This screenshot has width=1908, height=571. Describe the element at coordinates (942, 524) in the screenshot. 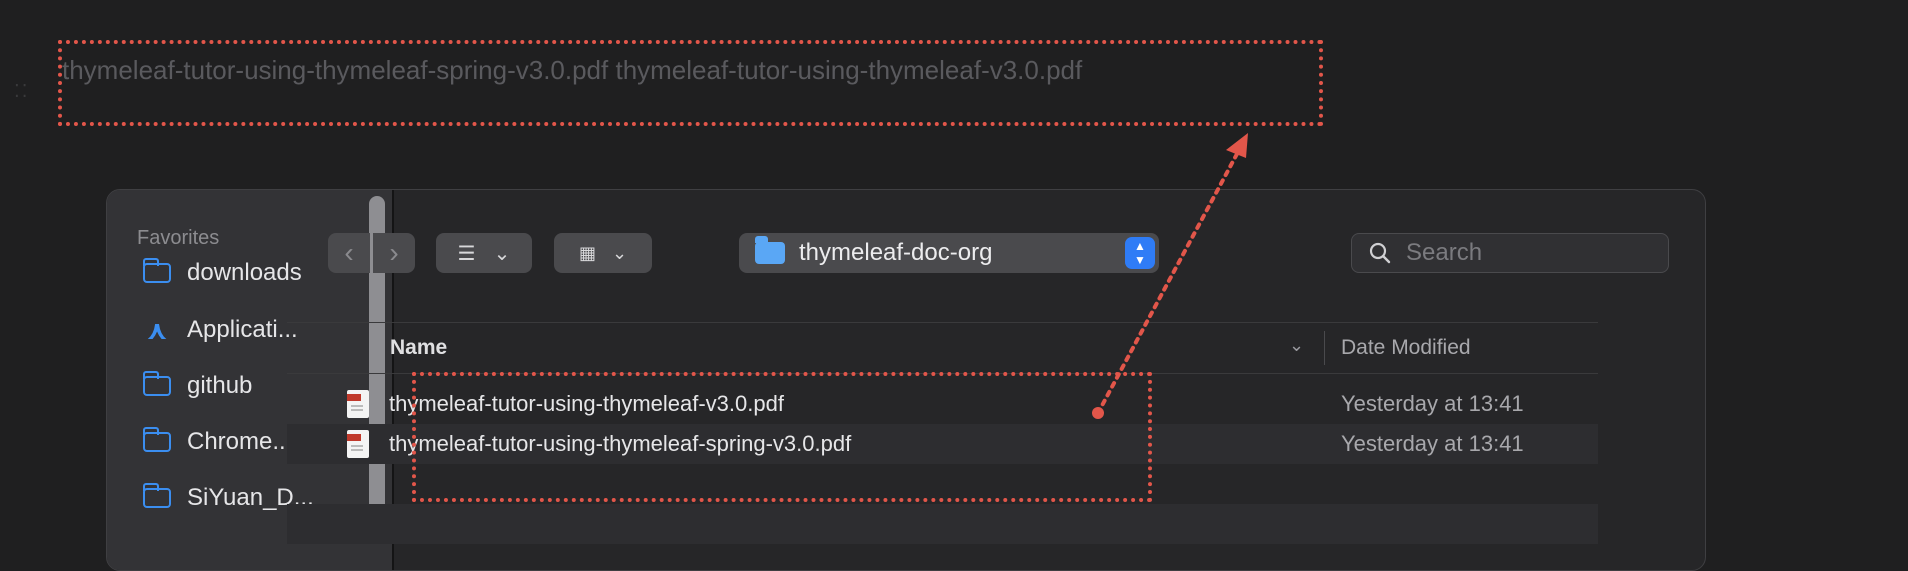

I see `empty-row` at that location.